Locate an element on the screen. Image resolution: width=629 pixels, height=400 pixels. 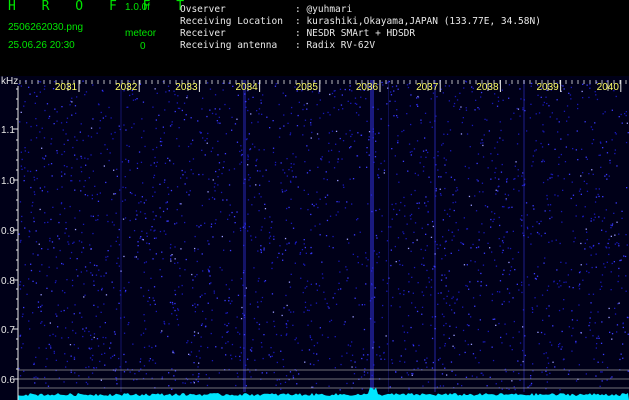
signal-streak is located at coordinates (524, 236).